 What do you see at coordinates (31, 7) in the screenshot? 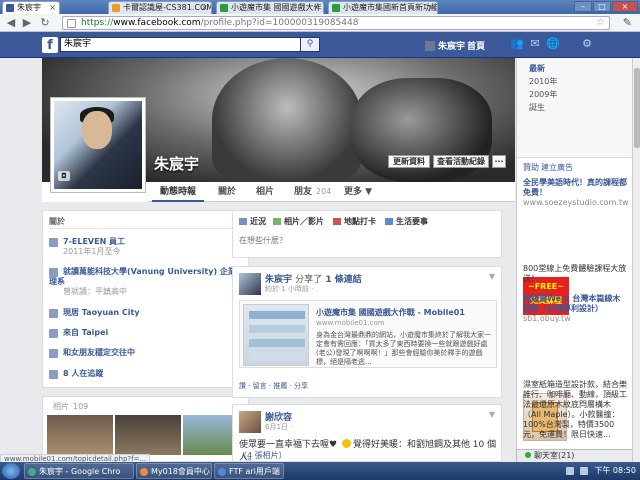
I see `tab-profile: 朱宸宇 ×` at bounding box center [31, 7].